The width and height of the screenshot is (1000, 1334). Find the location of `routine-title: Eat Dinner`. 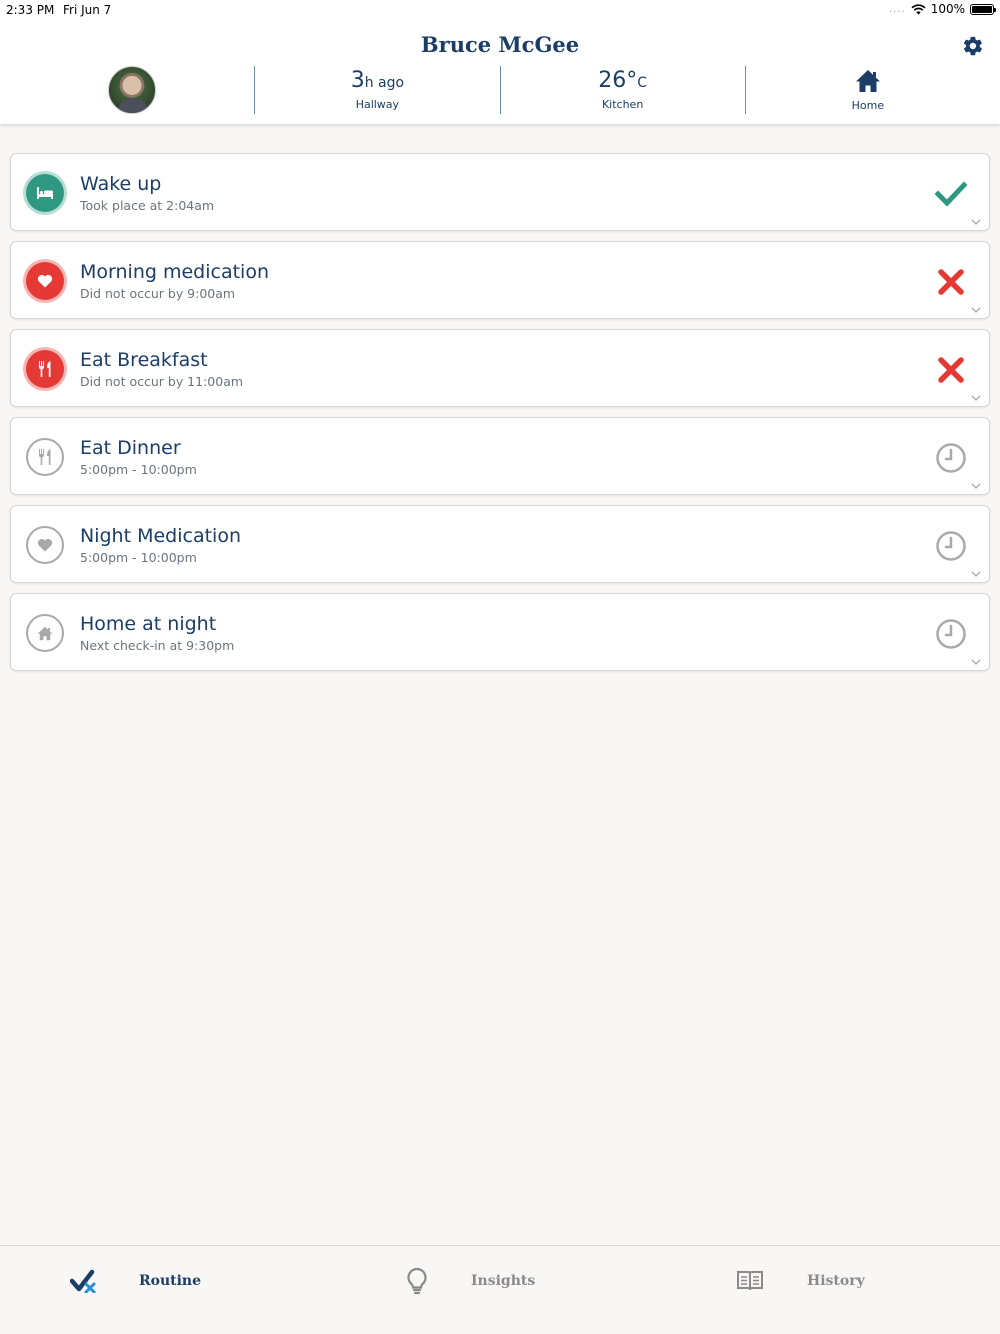

routine-title: Eat Dinner is located at coordinates (130, 448).